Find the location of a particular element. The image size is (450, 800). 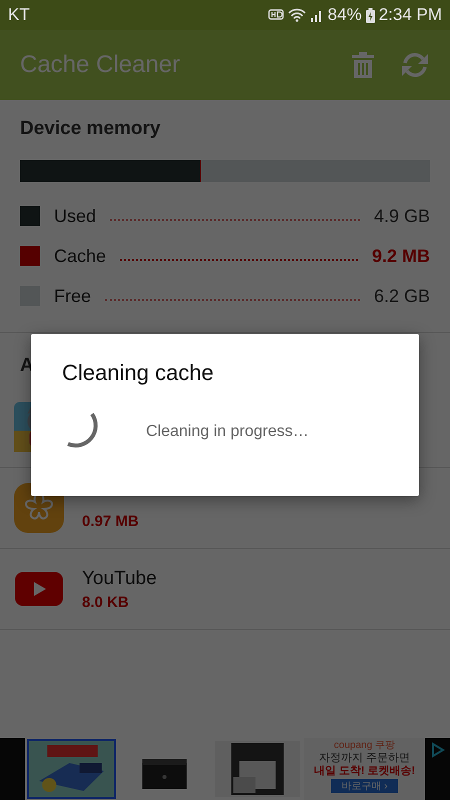

buy-button: 바로구매 › is located at coordinates (364, 786).